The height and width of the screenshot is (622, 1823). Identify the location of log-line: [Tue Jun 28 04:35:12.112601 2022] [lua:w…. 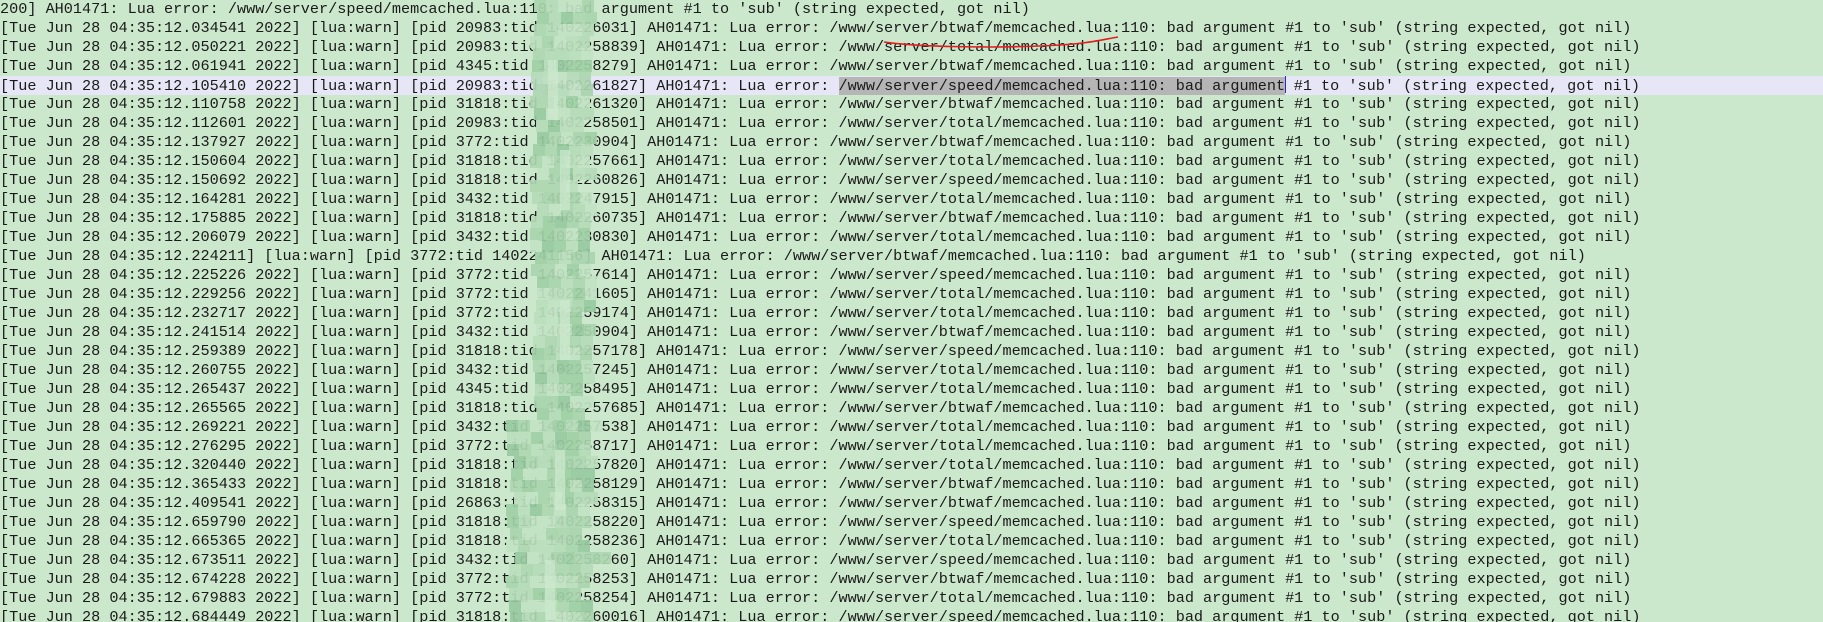
(911, 123).